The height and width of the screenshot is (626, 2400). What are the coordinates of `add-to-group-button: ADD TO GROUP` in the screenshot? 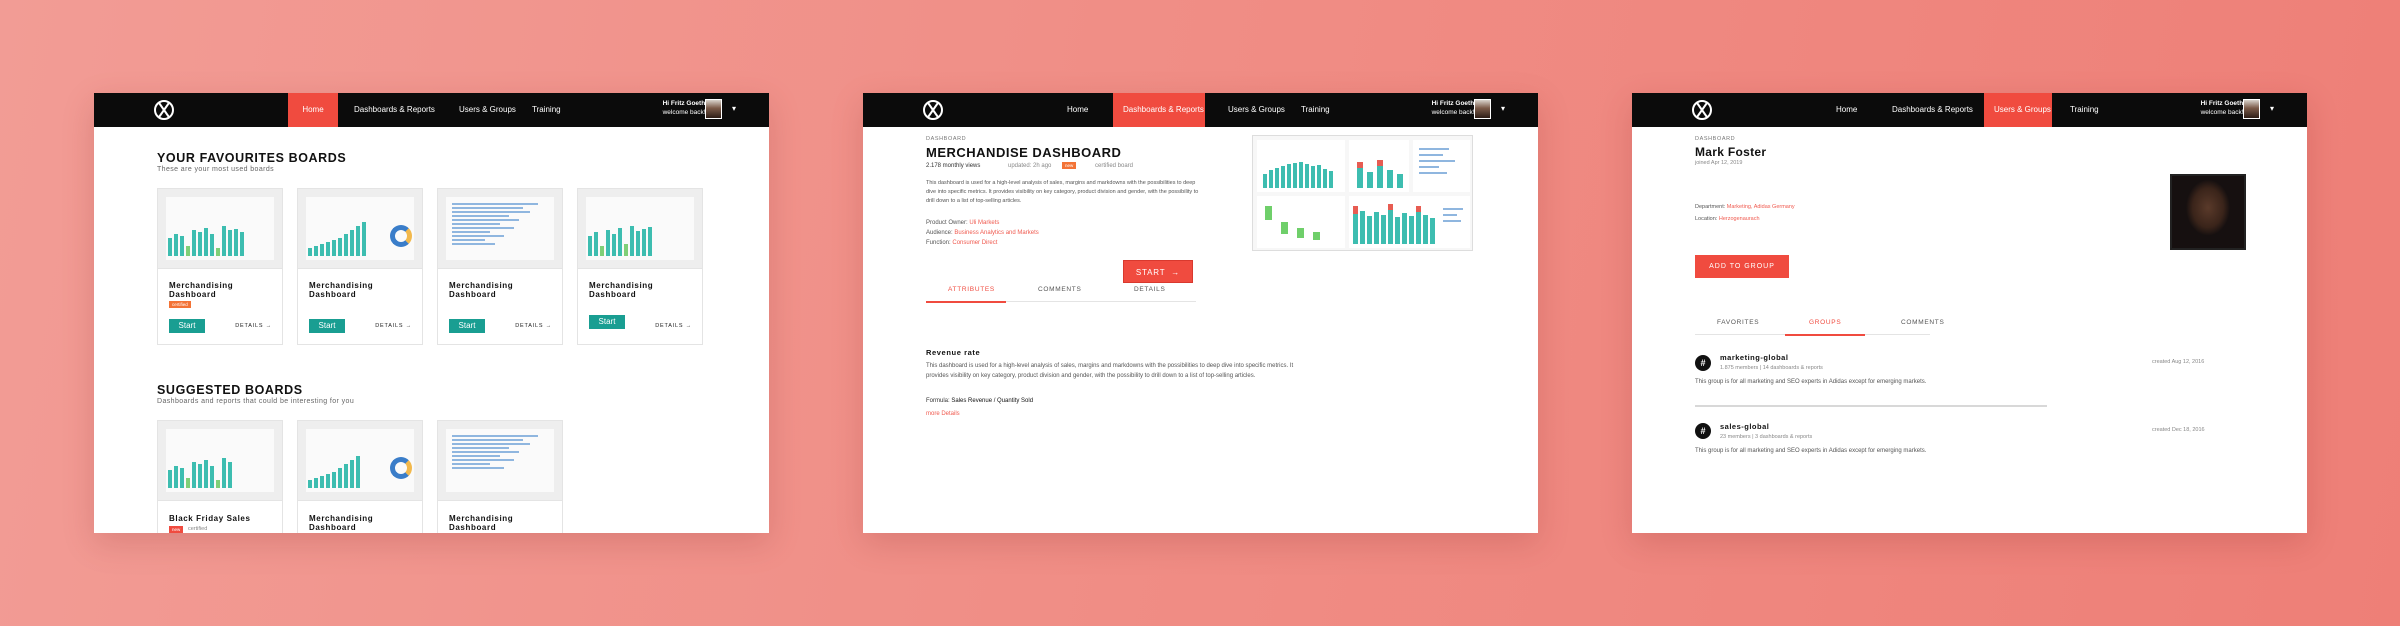 It's located at (1742, 266).